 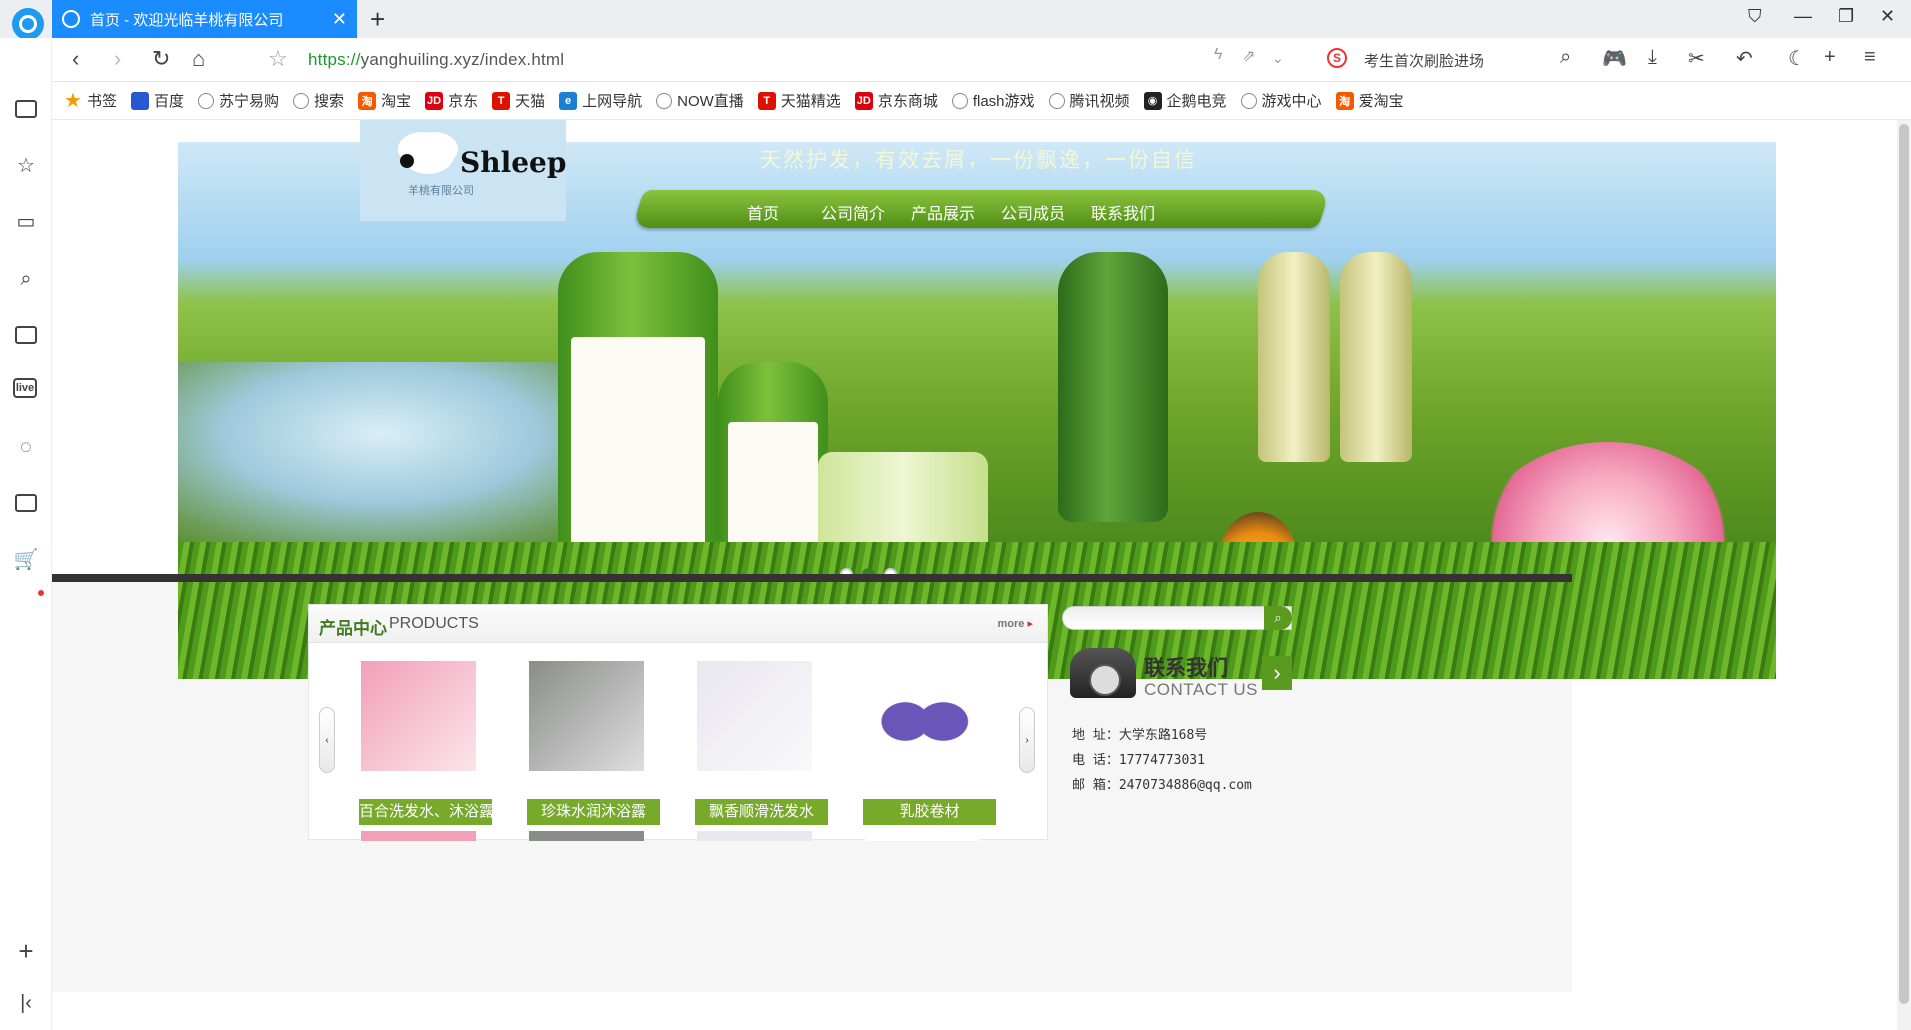 What do you see at coordinates (26, 503) in the screenshot?
I see `mail-icon` at bounding box center [26, 503].